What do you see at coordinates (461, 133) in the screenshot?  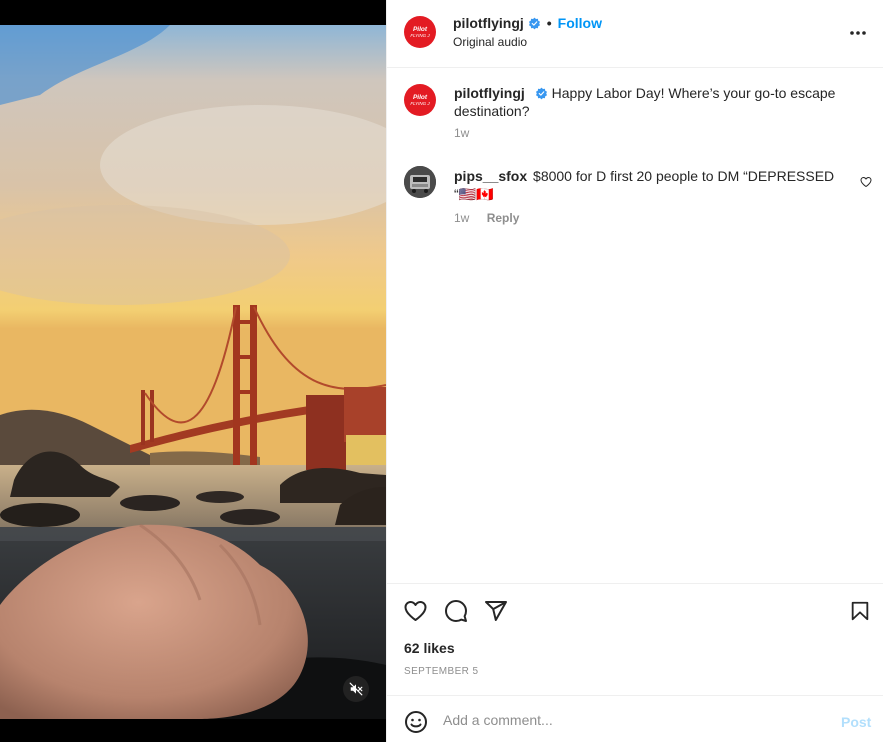 I see `caption-timestamp: 1w` at bounding box center [461, 133].